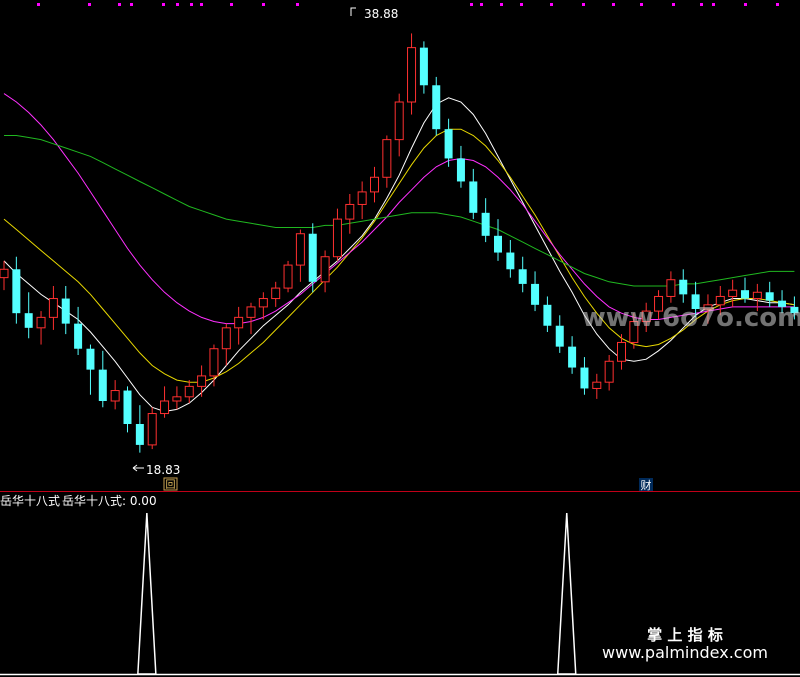 The height and width of the screenshot is (677, 800). I want to click on price-low-label: 18.83, so click(163, 470).